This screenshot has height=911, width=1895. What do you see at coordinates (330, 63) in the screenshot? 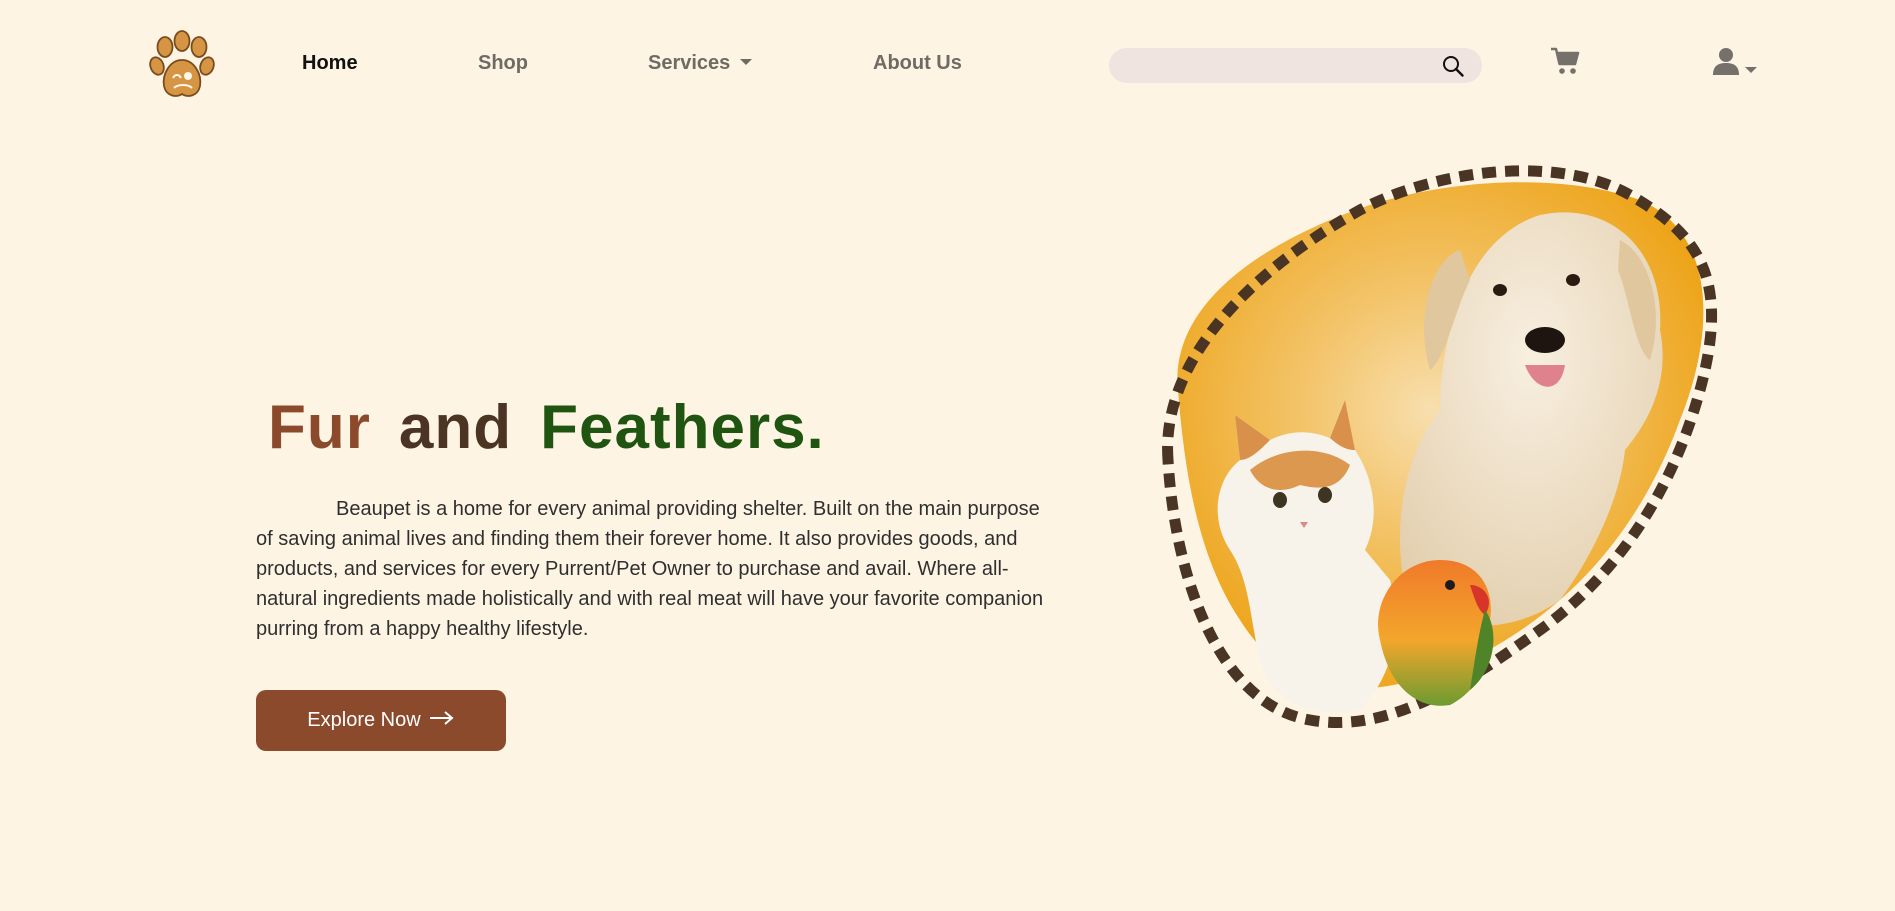
I see `nav-link-home: Home` at bounding box center [330, 63].